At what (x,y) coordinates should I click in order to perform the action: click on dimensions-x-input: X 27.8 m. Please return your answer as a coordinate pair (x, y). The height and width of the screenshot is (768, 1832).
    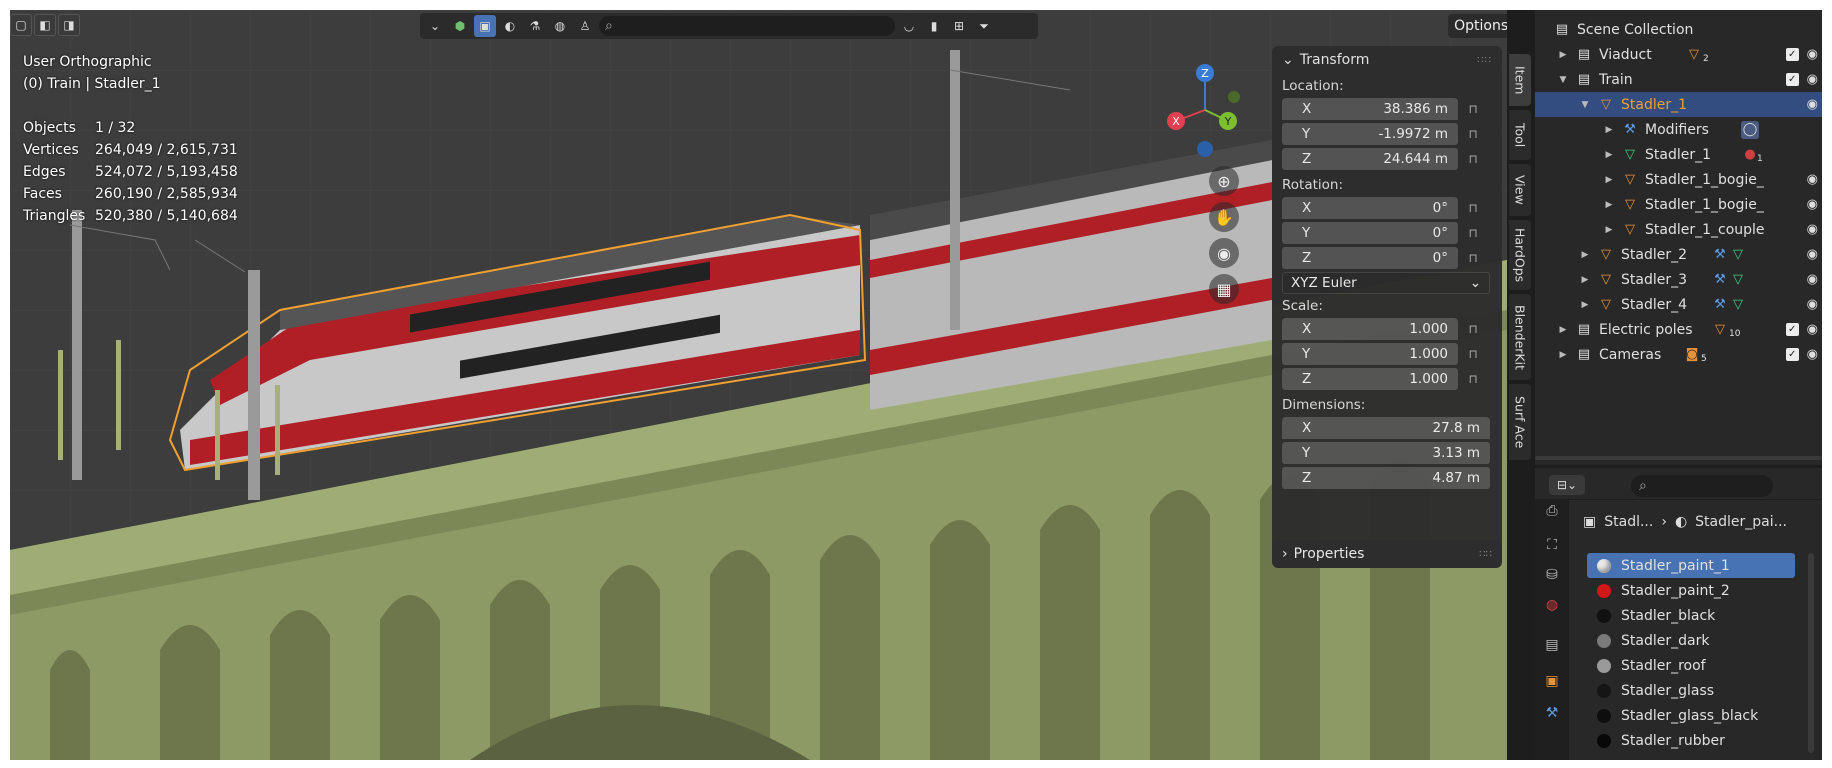
    Looking at the image, I should click on (1386, 428).